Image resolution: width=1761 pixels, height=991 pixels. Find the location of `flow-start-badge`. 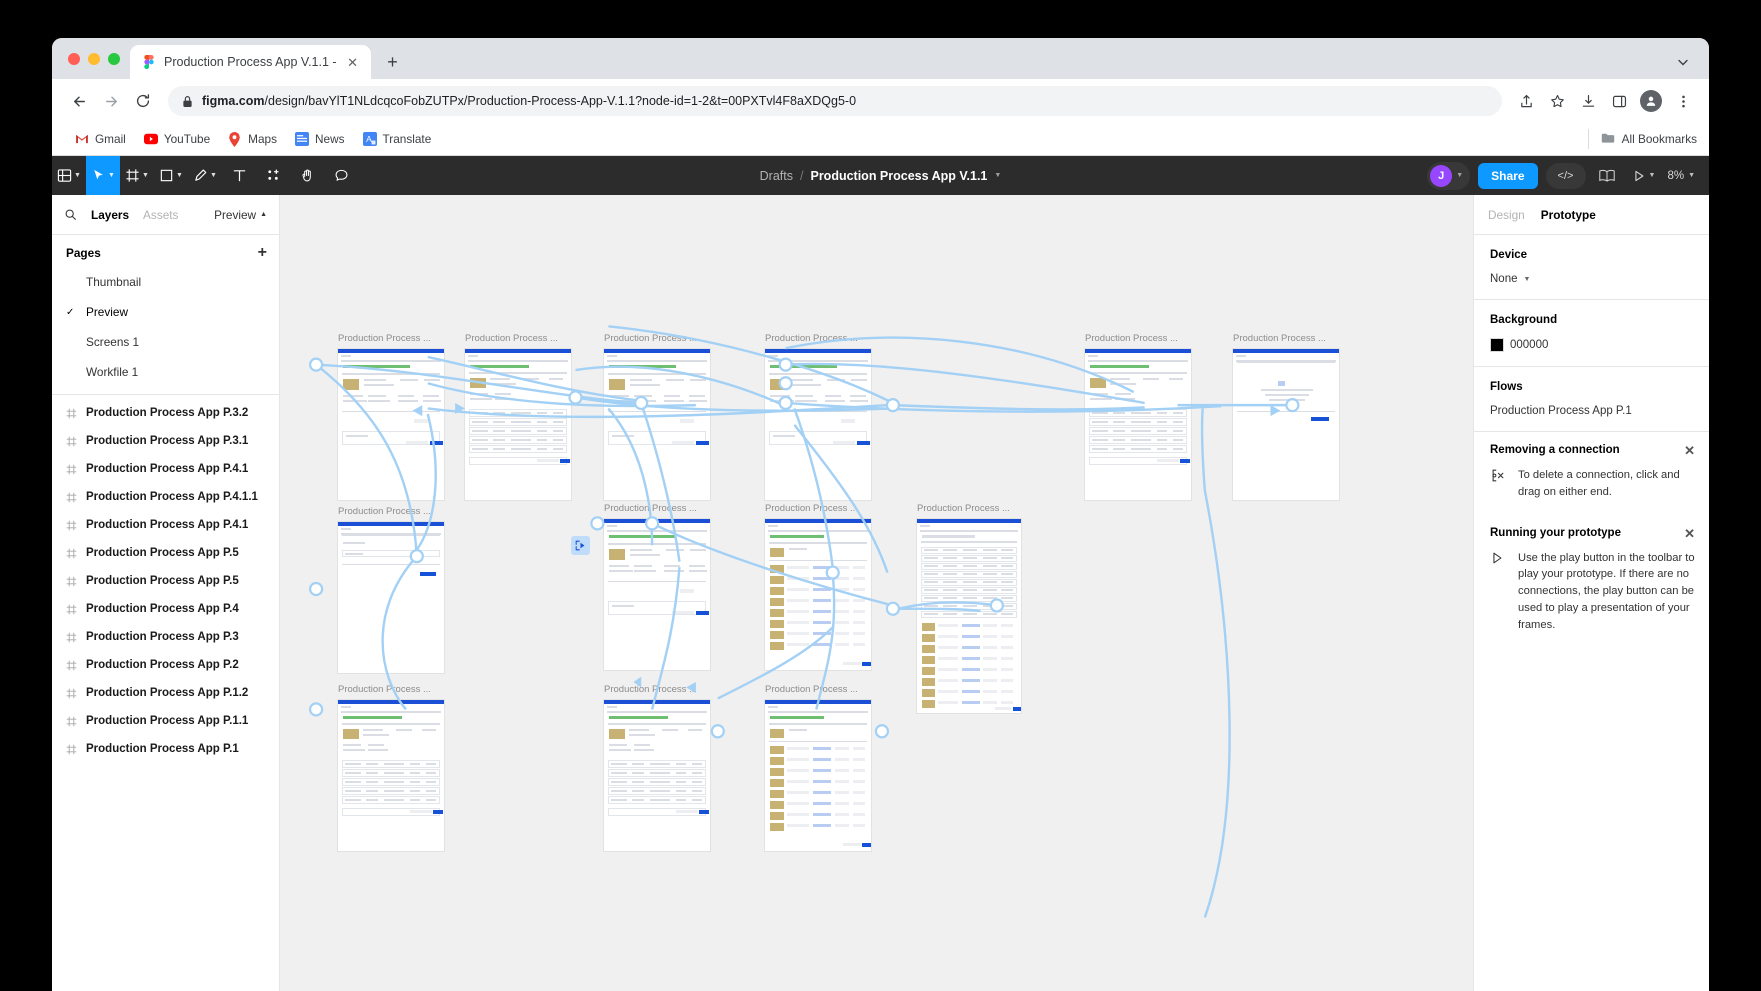

flow-start-badge is located at coordinates (580, 545).